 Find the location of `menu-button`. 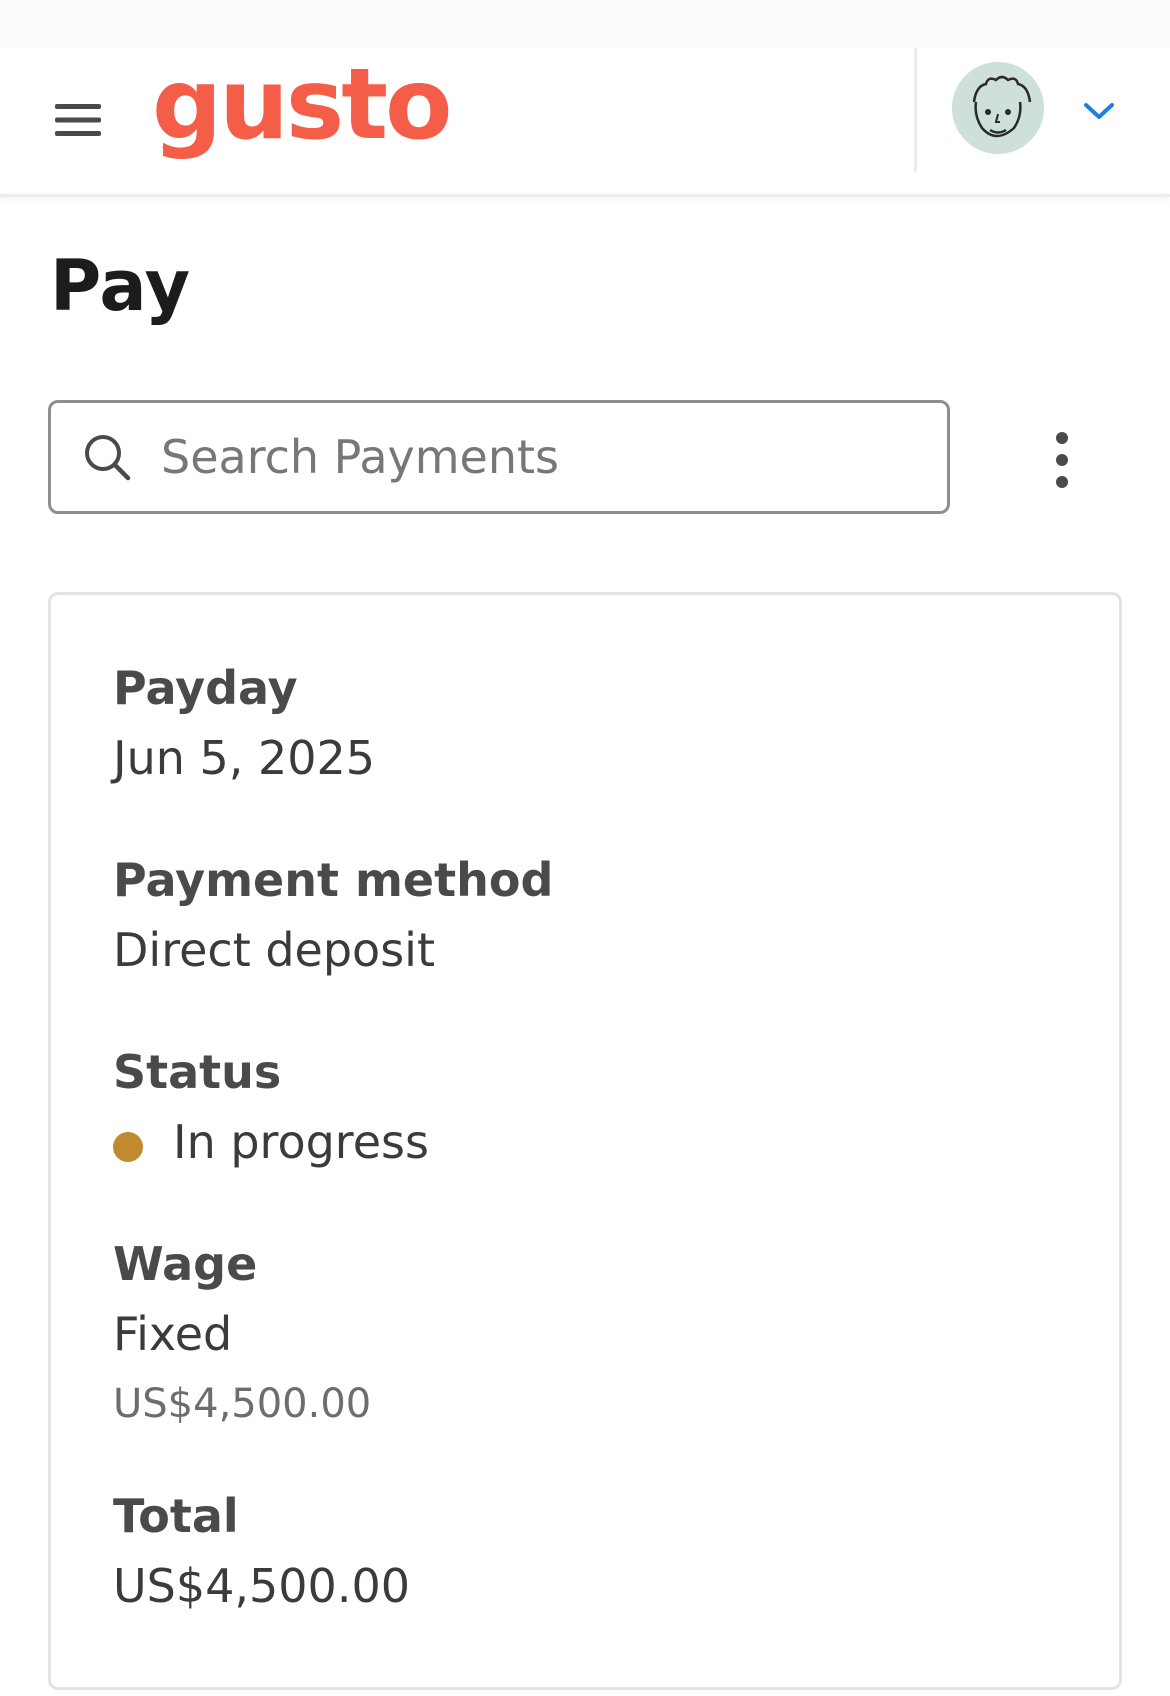

menu-button is located at coordinates (78, 120).